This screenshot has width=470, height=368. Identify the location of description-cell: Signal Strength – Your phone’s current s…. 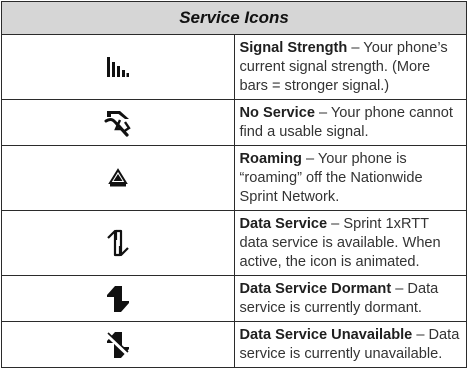
(350, 67).